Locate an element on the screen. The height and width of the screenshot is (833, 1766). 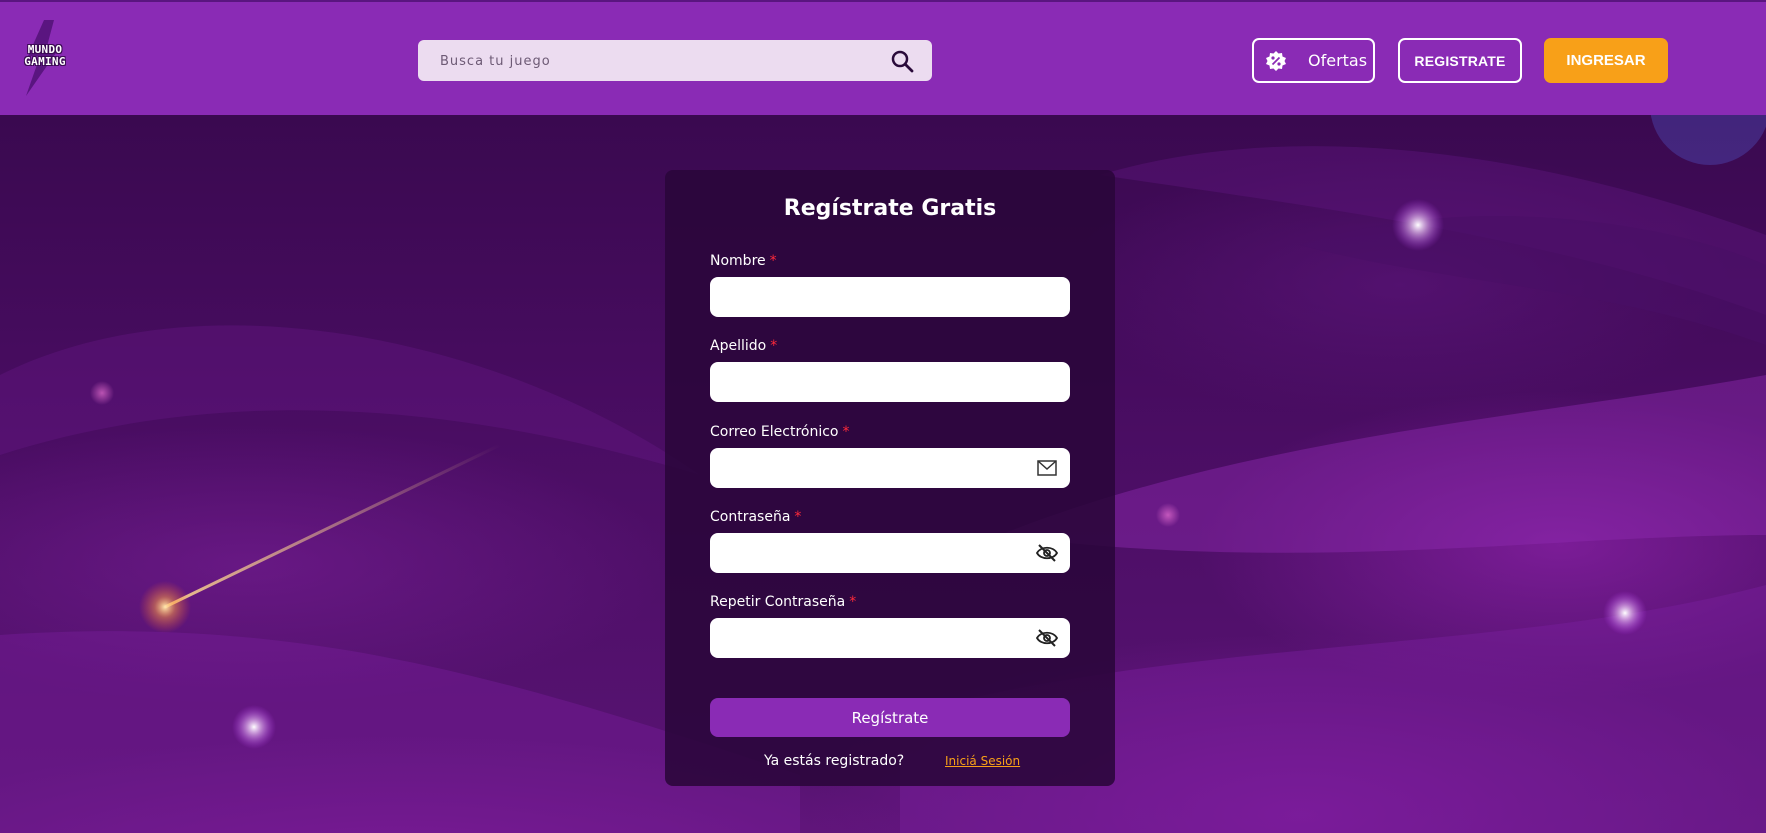
nombre-field is located at coordinates (890, 298).